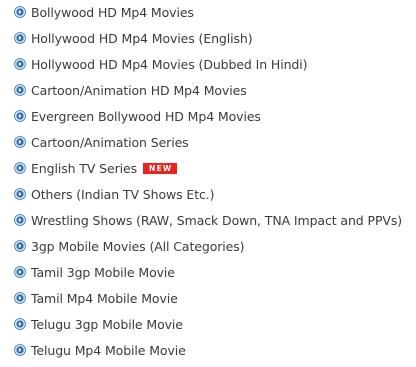  I want to click on category-link-hollywood-hd-mp4-english: Hollywood HD Mp4 Movies (English), so click(208, 38).